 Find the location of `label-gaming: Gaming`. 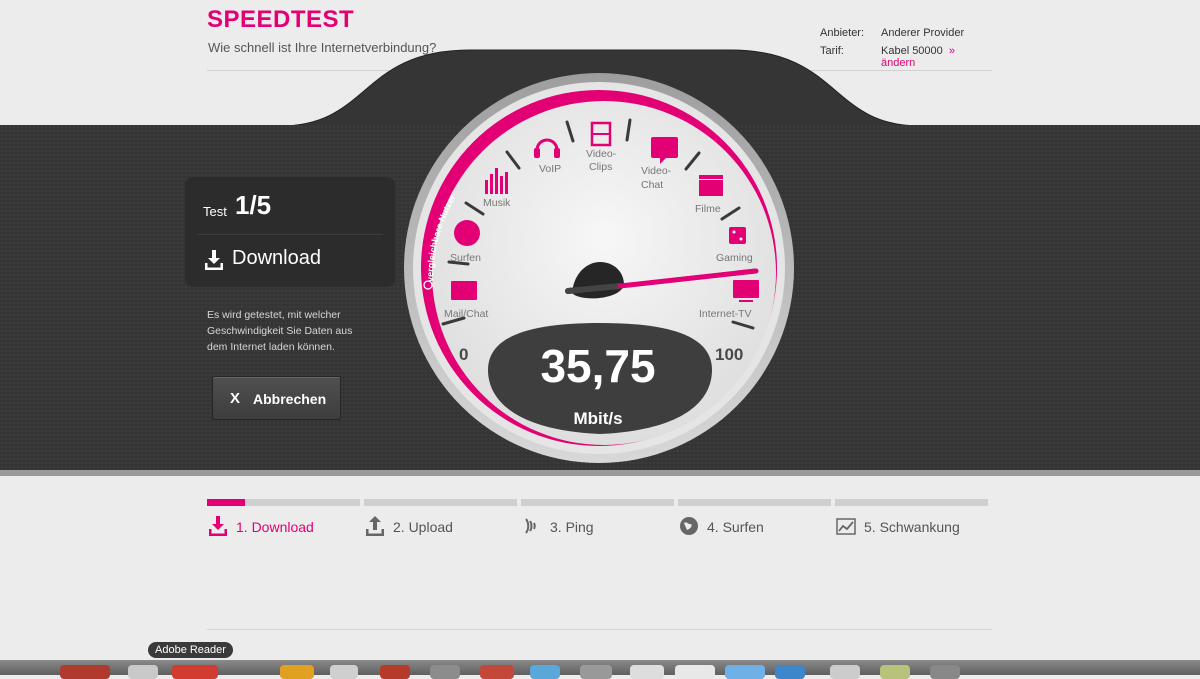

label-gaming: Gaming is located at coordinates (734, 258).